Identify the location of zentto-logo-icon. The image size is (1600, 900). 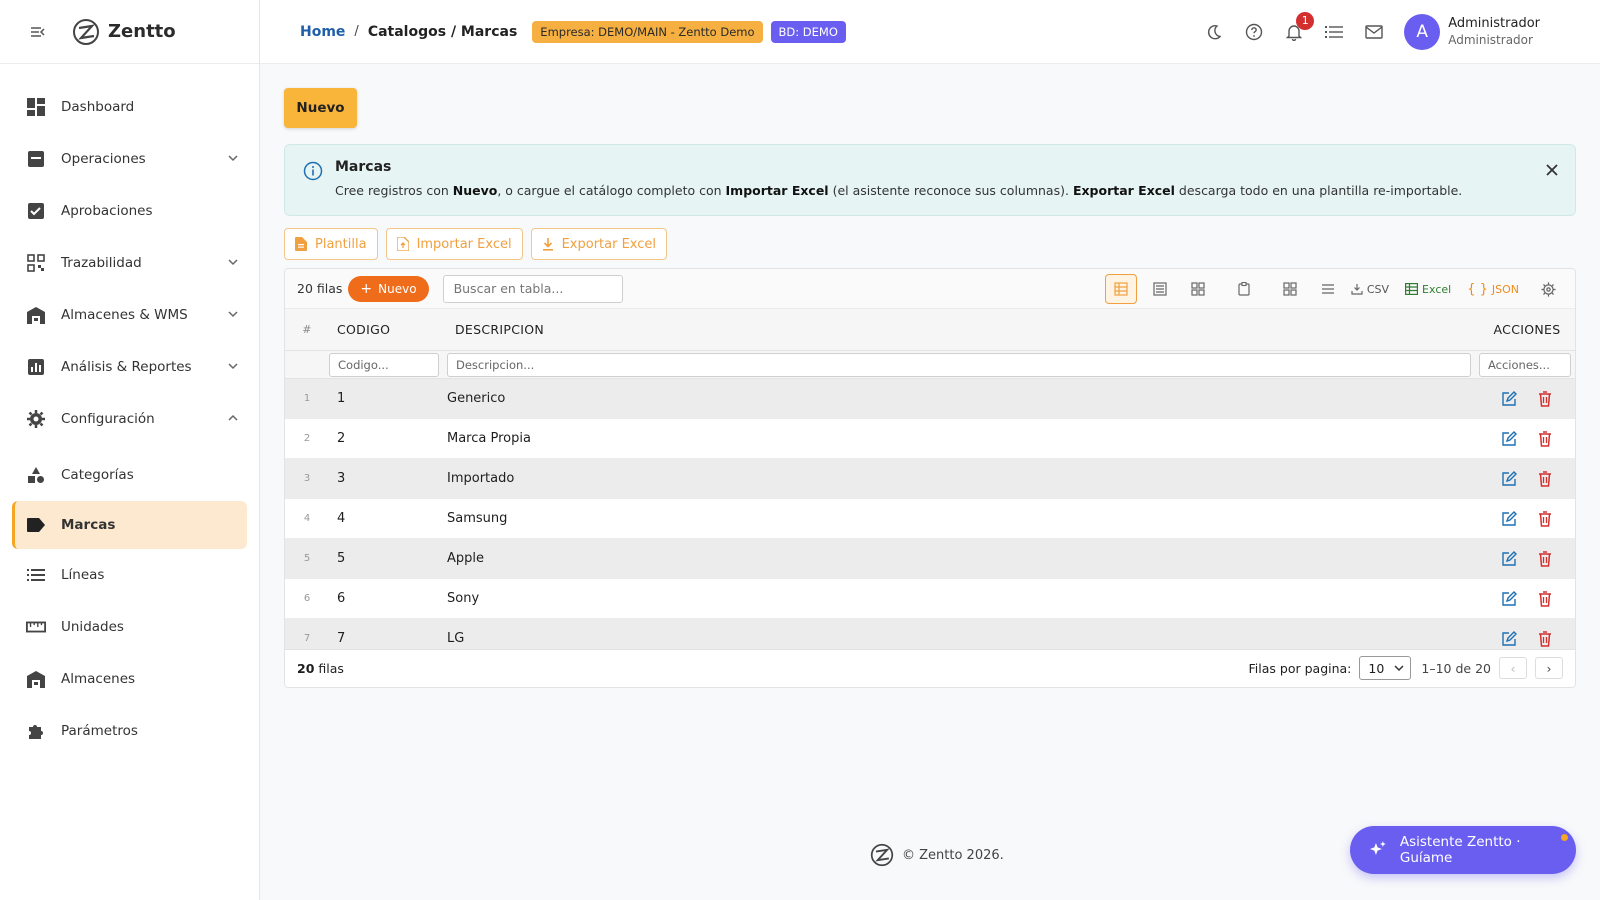
(882, 855).